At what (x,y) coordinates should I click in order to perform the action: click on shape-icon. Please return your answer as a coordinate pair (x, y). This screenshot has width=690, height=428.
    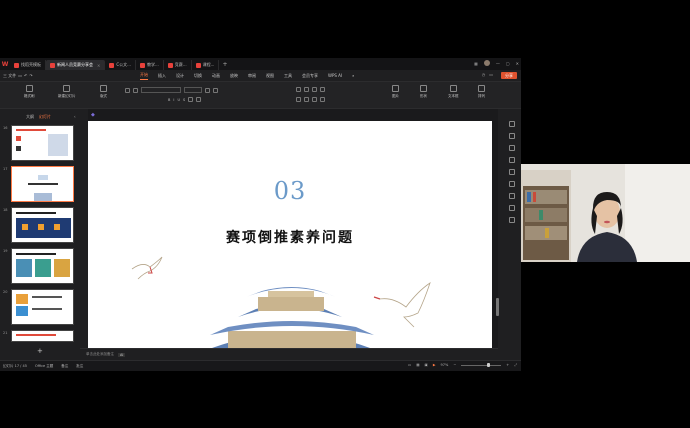
    Looking at the image, I should click on (423, 88).